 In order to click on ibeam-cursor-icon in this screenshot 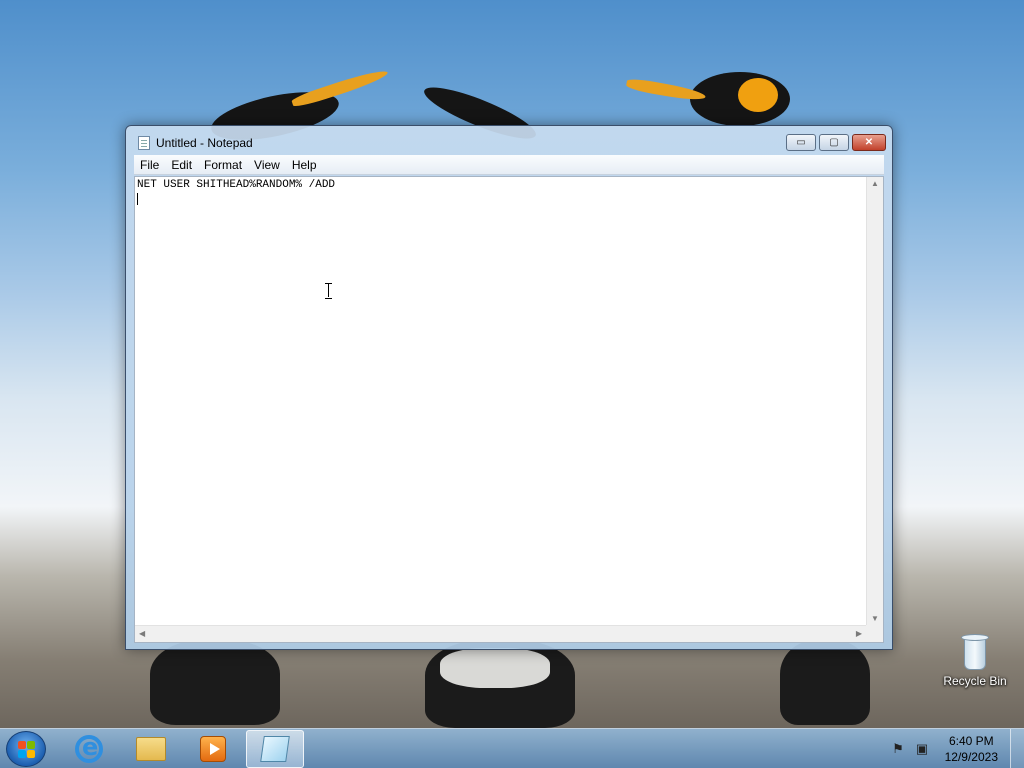, I will do `click(328, 291)`.